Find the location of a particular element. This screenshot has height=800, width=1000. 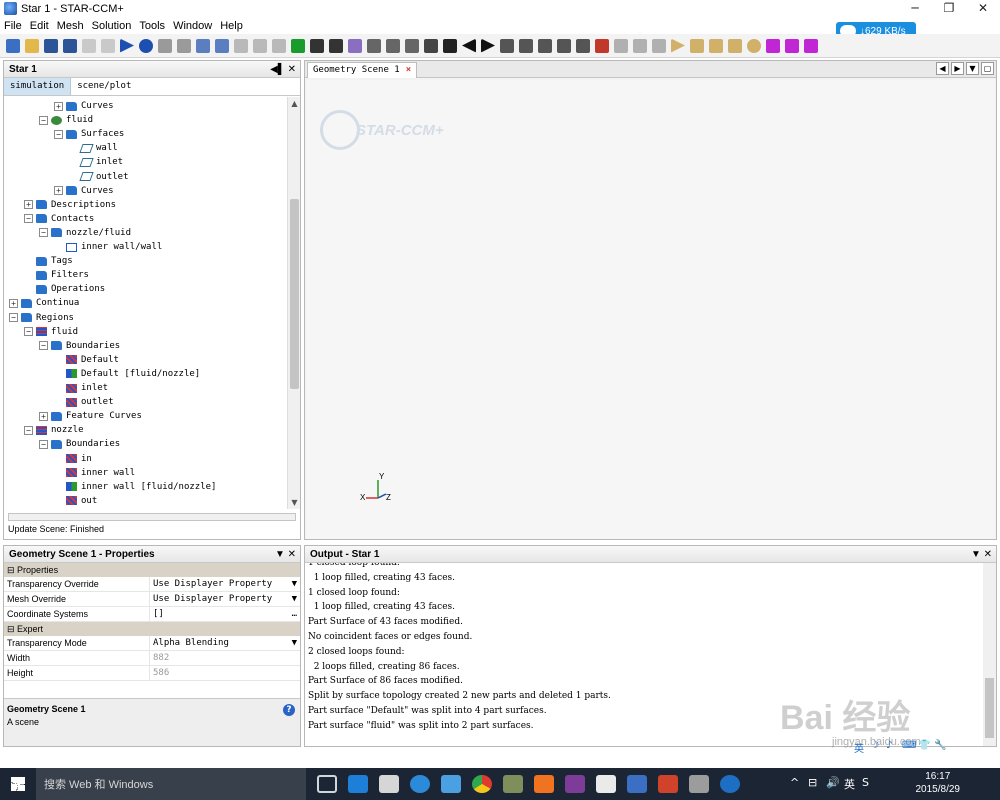

pause-icon is located at coordinates (165, 45).